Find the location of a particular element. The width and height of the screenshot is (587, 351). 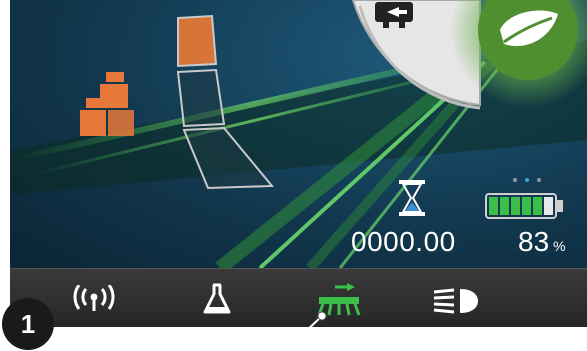

weights-icon is located at coordinates (108, 104).